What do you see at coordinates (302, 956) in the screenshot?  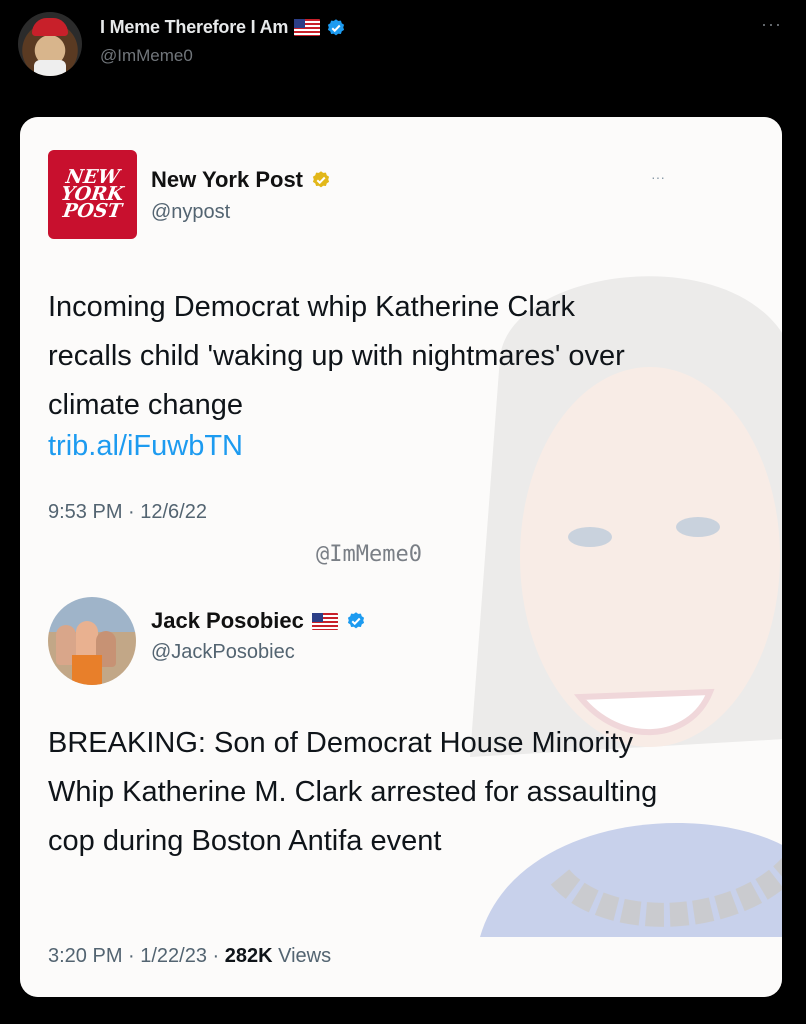 I see `views-label: Views` at bounding box center [302, 956].